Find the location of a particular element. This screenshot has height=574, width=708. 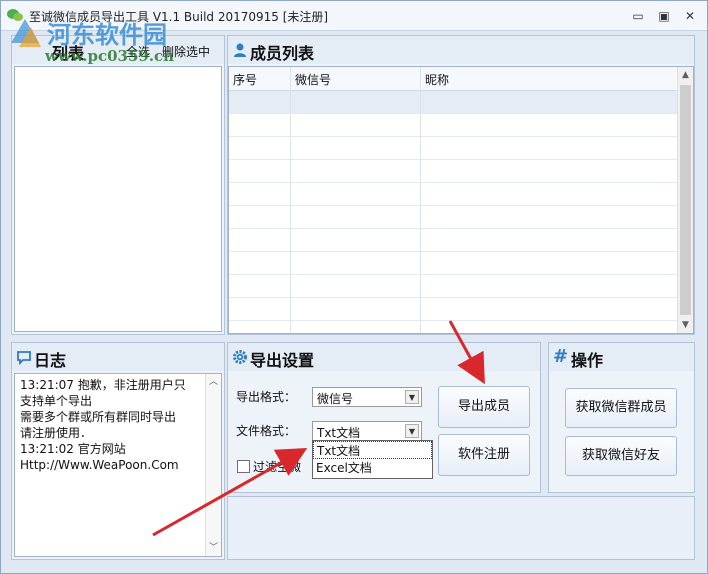

table-row-selected is located at coordinates (454, 102).